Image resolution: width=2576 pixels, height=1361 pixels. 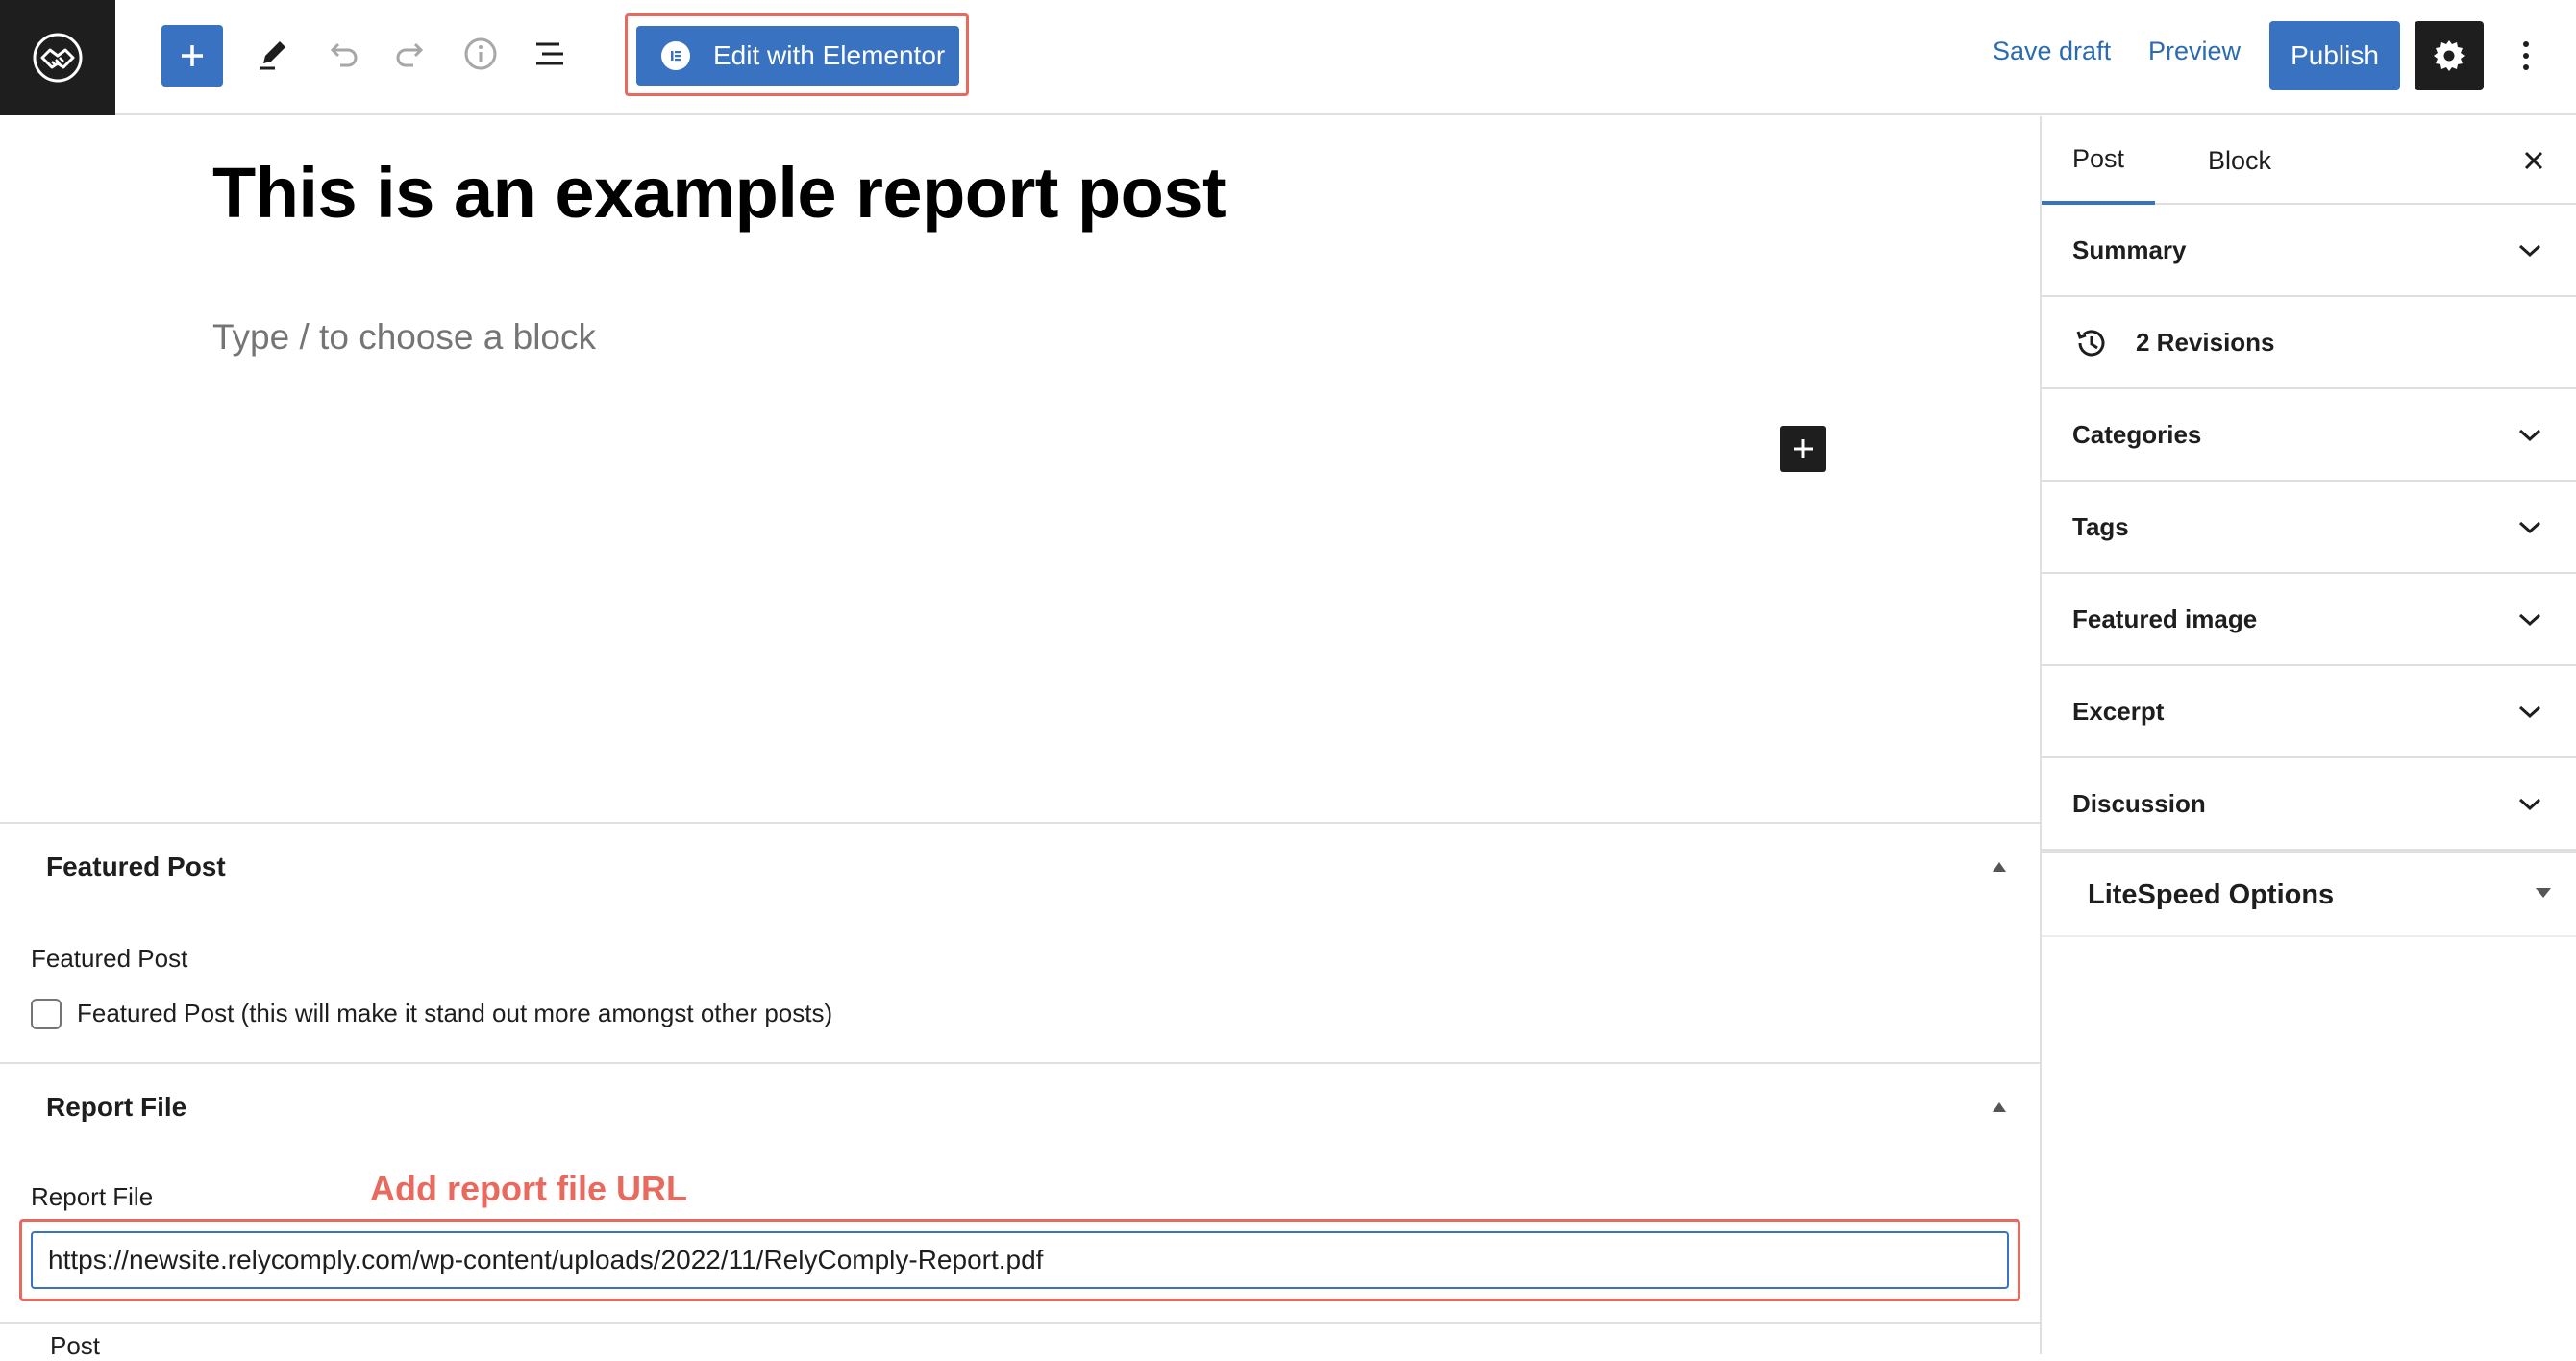 I want to click on summary-panel: Summary, so click(x=2309, y=251).